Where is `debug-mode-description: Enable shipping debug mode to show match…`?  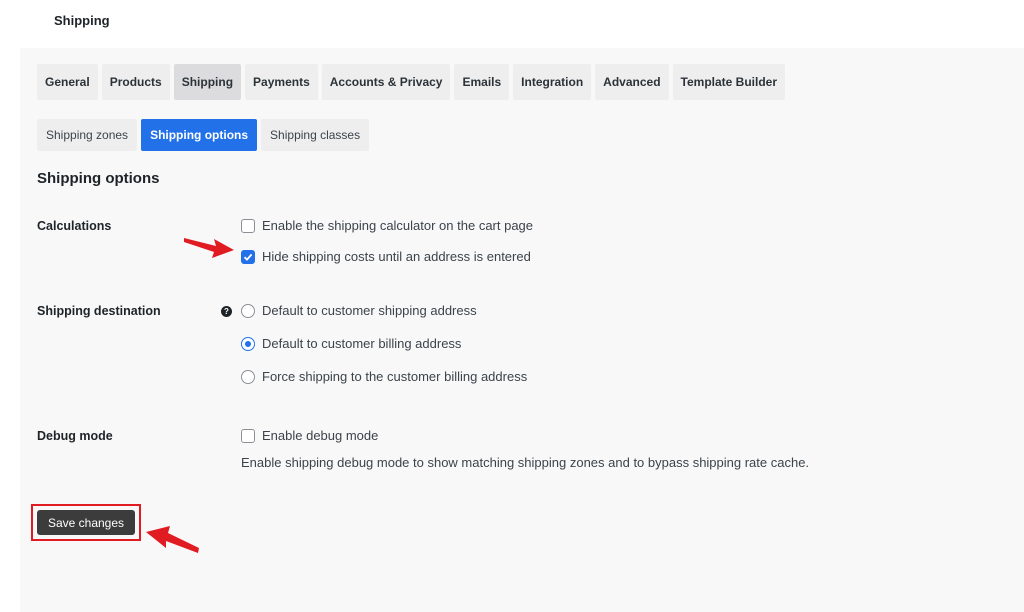
debug-mode-description: Enable shipping debug mode to show match… is located at coordinates (525, 462).